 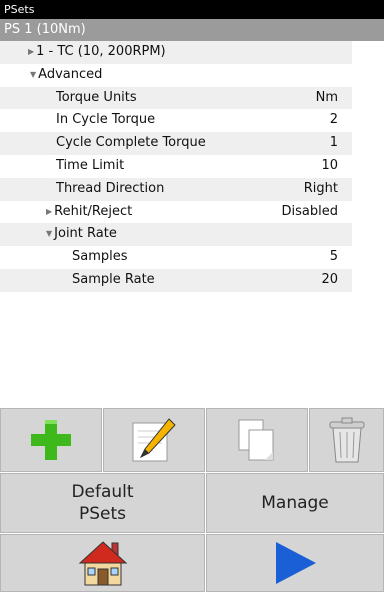 What do you see at coordinates (100, 257) in the screenshot?
I see `param-label: Samples` at bounding box center [100, 257].